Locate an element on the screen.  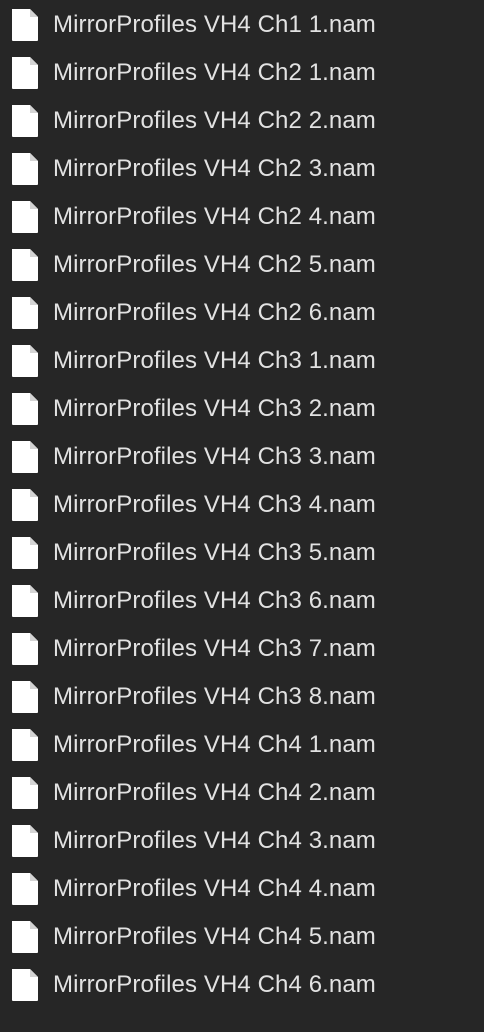
file-name: MirrorProfiles VH4 Ch4 6.nam is located at coordinates (214, 984).